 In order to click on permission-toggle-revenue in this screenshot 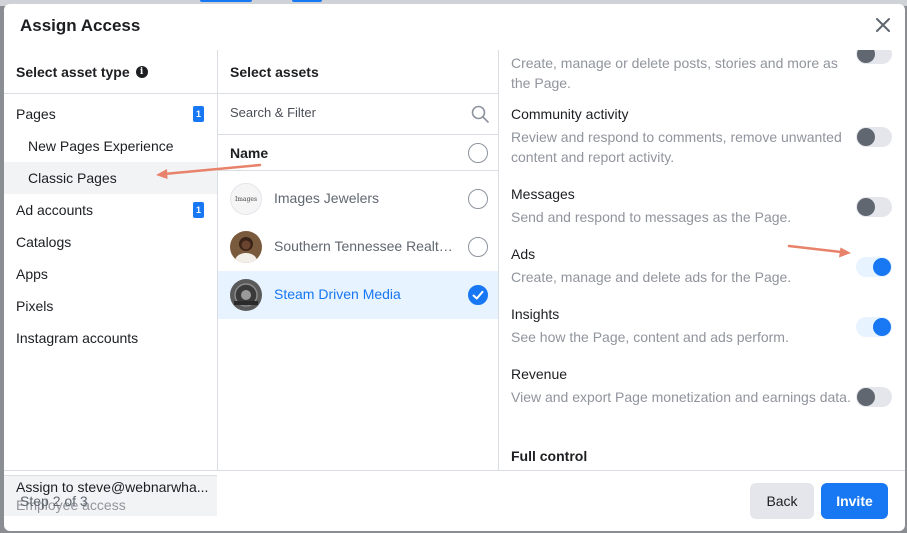, I will do `click(874, 397)`.